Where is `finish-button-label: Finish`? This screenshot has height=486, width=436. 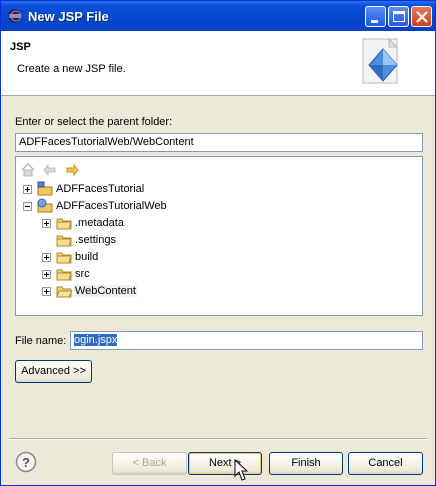
finish-button-label: Finish is located at coordinates (306, 463).